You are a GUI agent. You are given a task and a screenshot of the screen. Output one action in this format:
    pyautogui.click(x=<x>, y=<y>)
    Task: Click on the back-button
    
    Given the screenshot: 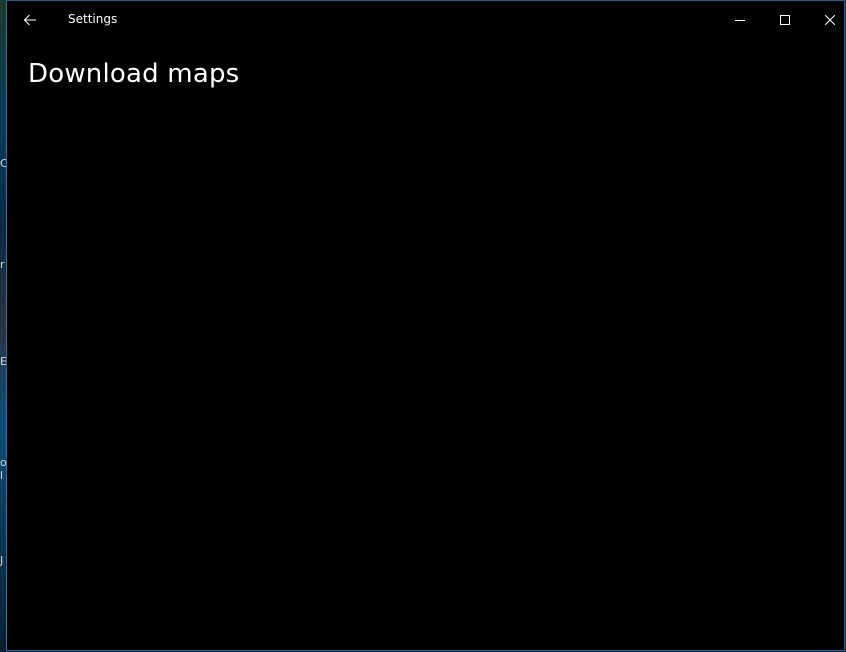 What is the action you would take?
    pyautogui.click(x=30, y=20)
    